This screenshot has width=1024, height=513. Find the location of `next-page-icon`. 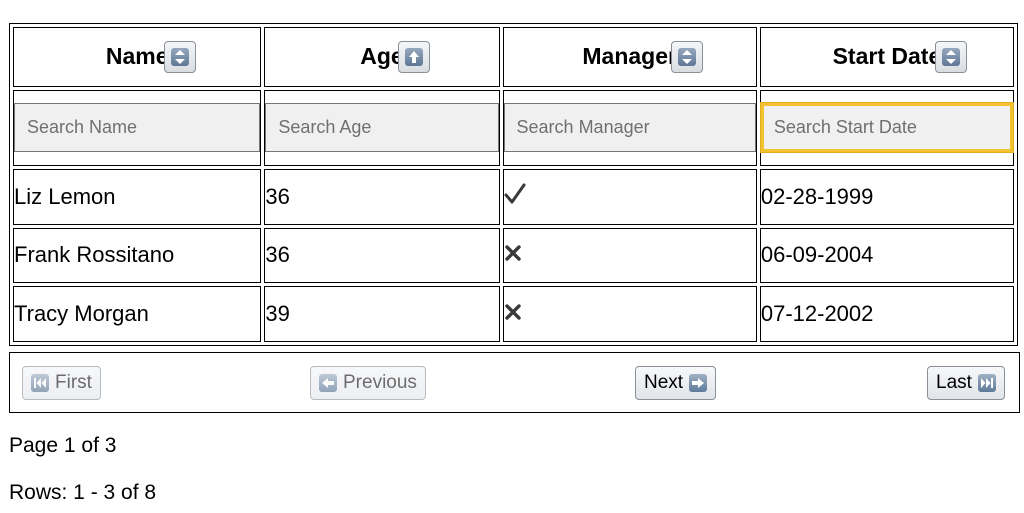

next-page-icon is located at coordinates (698, 383).